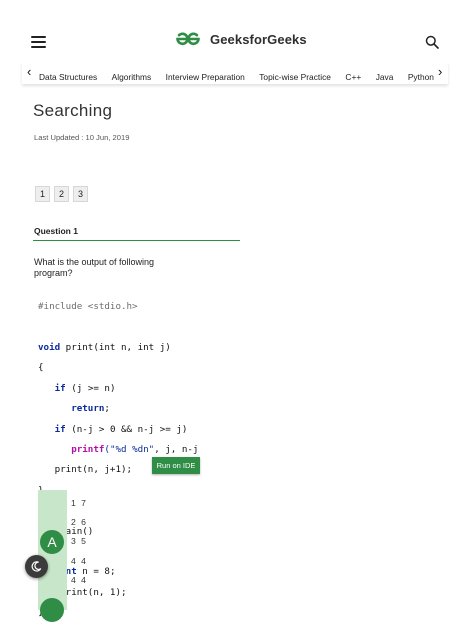 The image size is (474, 632). Describe the element at coordinates (295, 77) in the screenshot. I see `nav-item-topic-wise-practice: Topic-wise Practice` at that location.